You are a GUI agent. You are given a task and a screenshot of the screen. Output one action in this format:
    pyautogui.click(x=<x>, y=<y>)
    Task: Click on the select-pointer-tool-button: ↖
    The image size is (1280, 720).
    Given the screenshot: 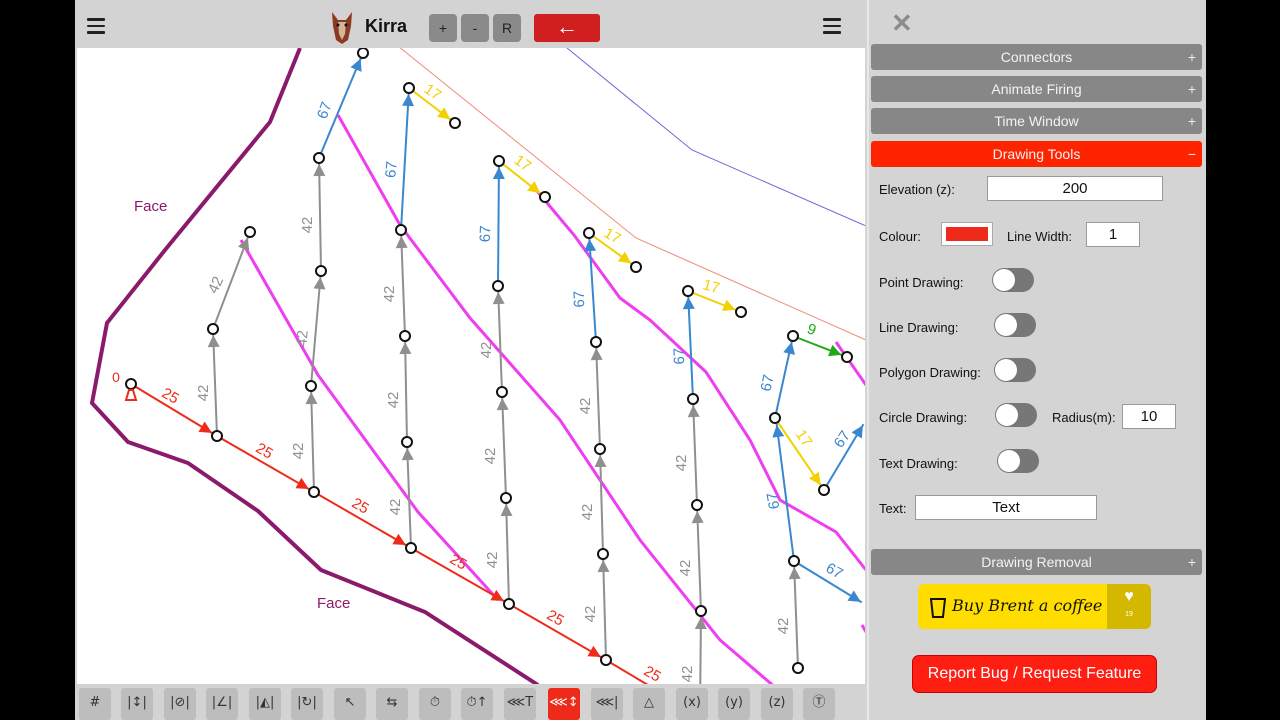 What is the action you would take?
    pyautogui.click(x=350, y=704)
    